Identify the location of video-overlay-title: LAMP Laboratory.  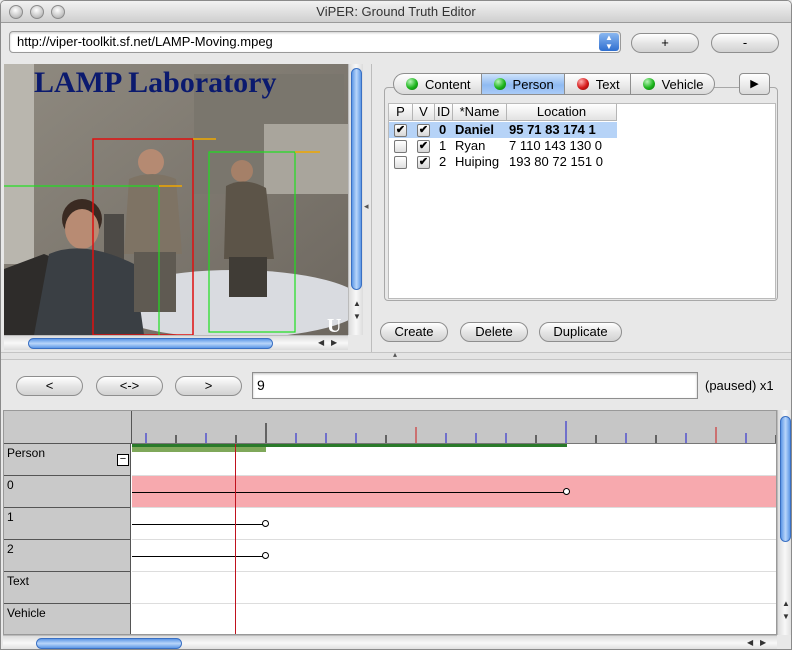
(155, 82).